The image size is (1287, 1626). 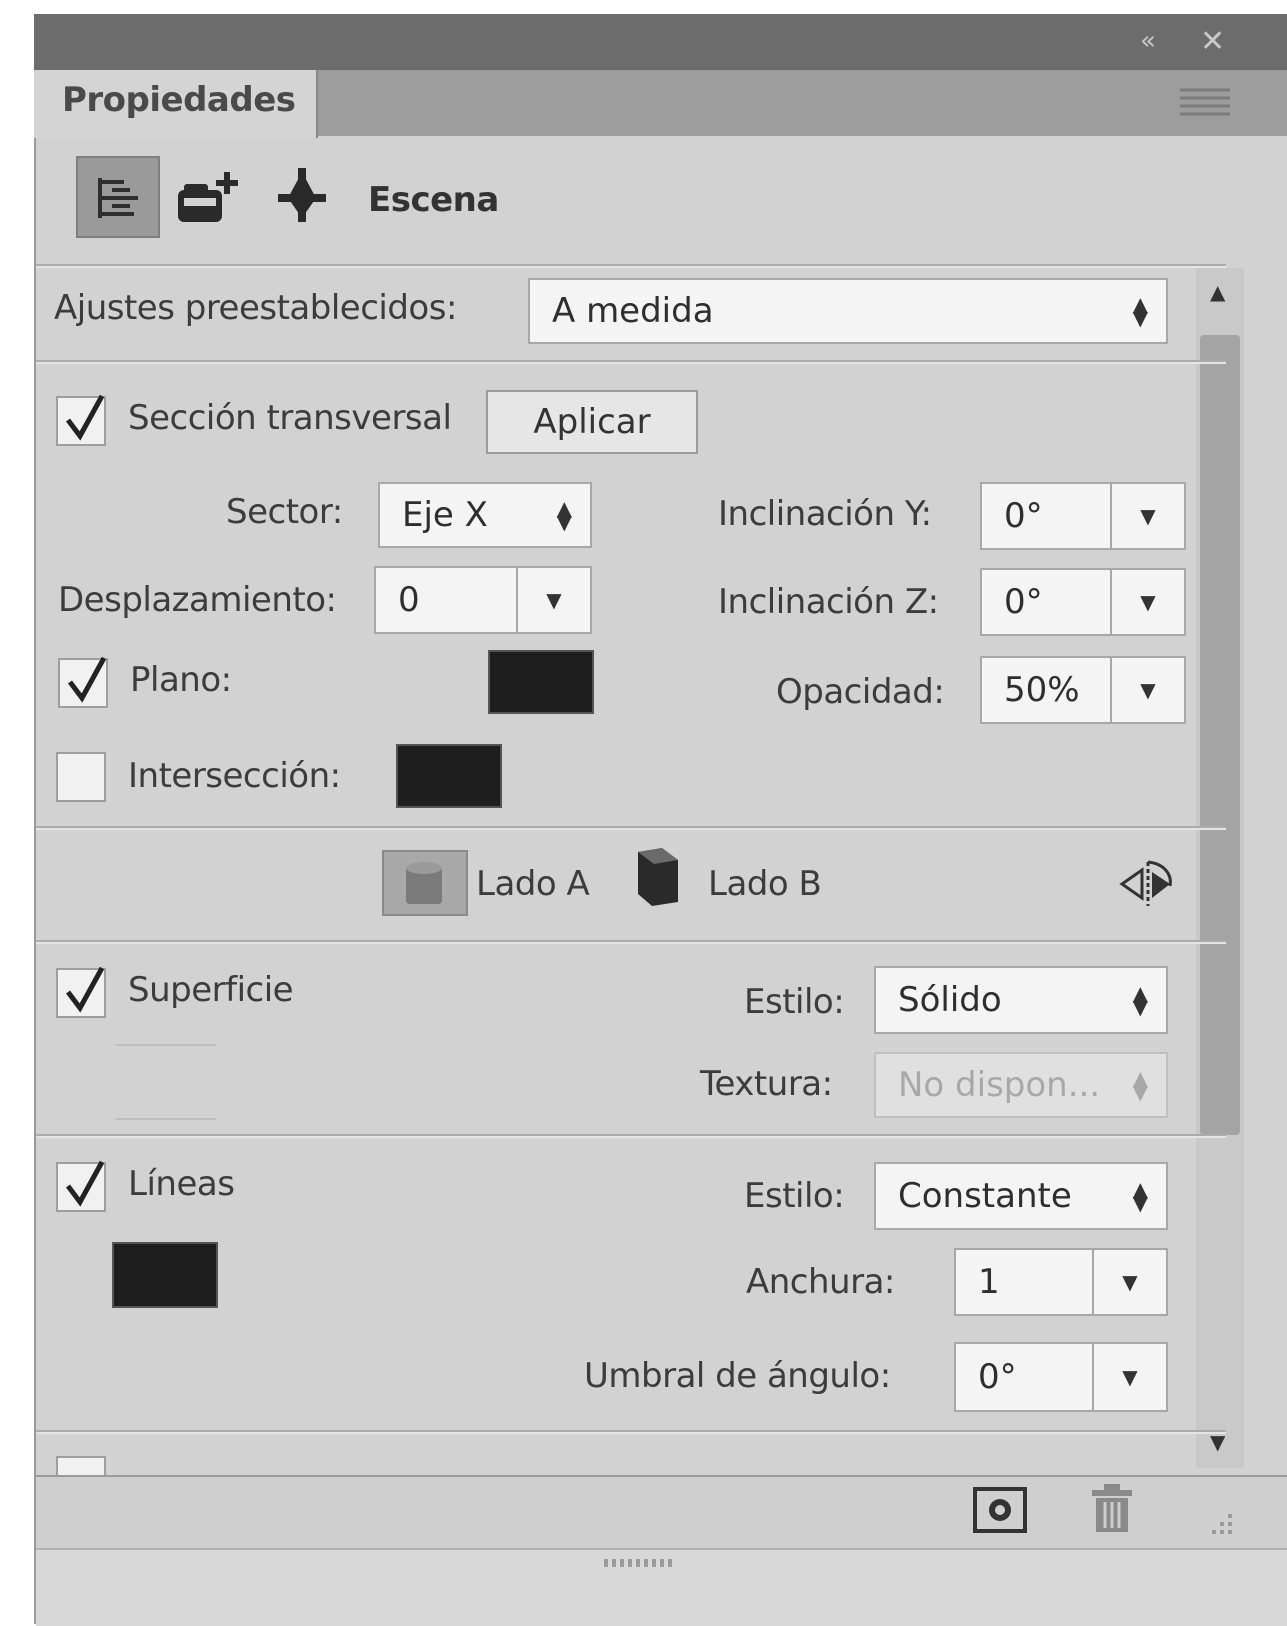 I want to click on angle-threshold-combo: 0° ▼, so click(x=1061, y=1377).